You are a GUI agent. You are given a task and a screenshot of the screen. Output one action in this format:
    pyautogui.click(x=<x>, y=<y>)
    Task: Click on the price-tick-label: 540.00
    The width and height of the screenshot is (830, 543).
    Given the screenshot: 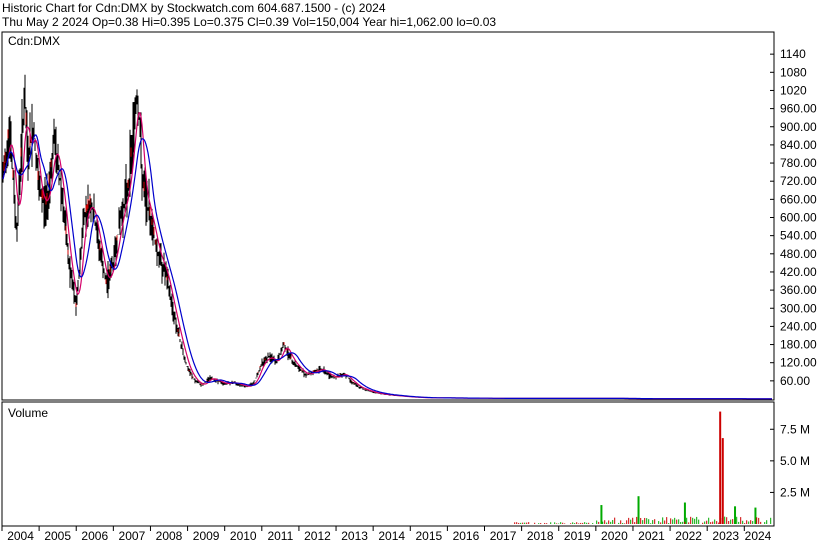 What is the action you would take?
    pyautogui.click(x=798, y=236)
    